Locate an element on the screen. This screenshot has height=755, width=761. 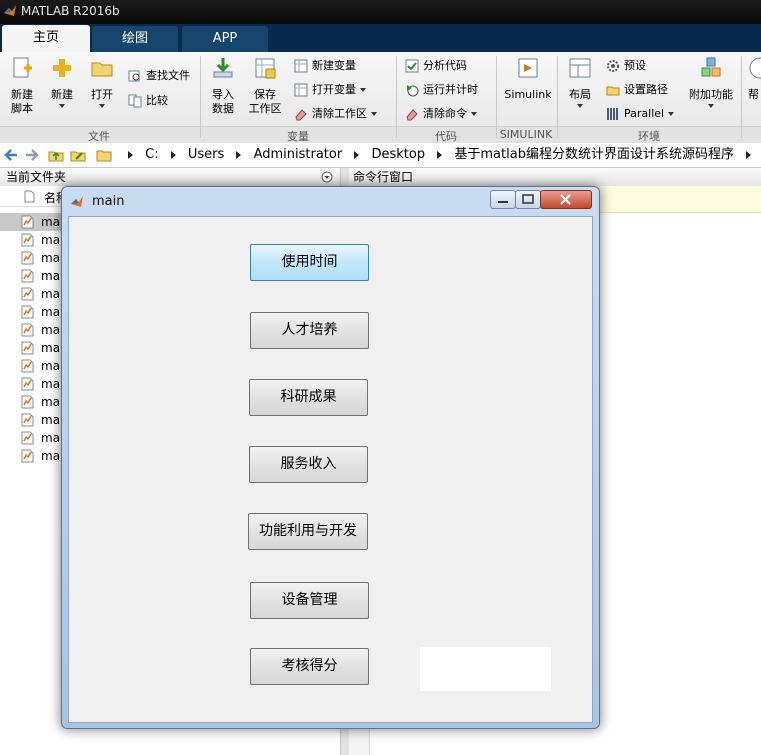
compare-icon is located at coordinates (135, 101).